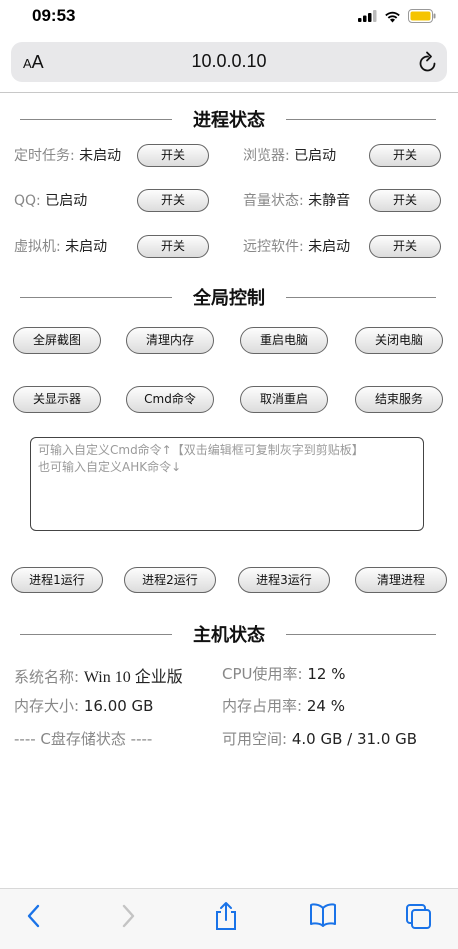 The height and width of the screenshot is (949, 458). Describe the element at coordinates (284, 580) in the screenshot. I see `run-process3-button: 进程3运行` at that location.